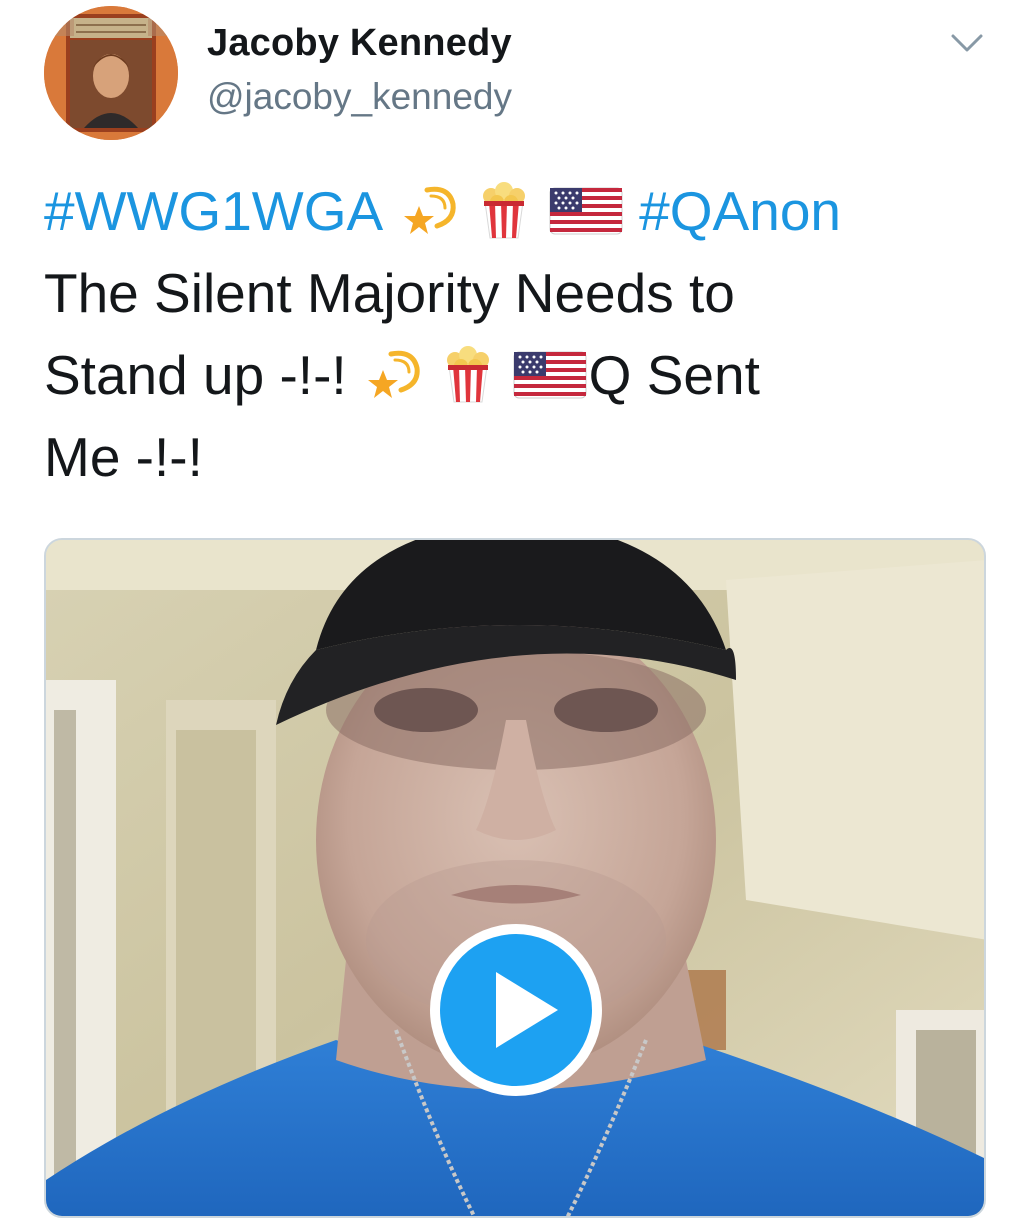 The image size is (1031, 1218). I want to click on tweet-line-4: Me -!-!, so click(123, 457).